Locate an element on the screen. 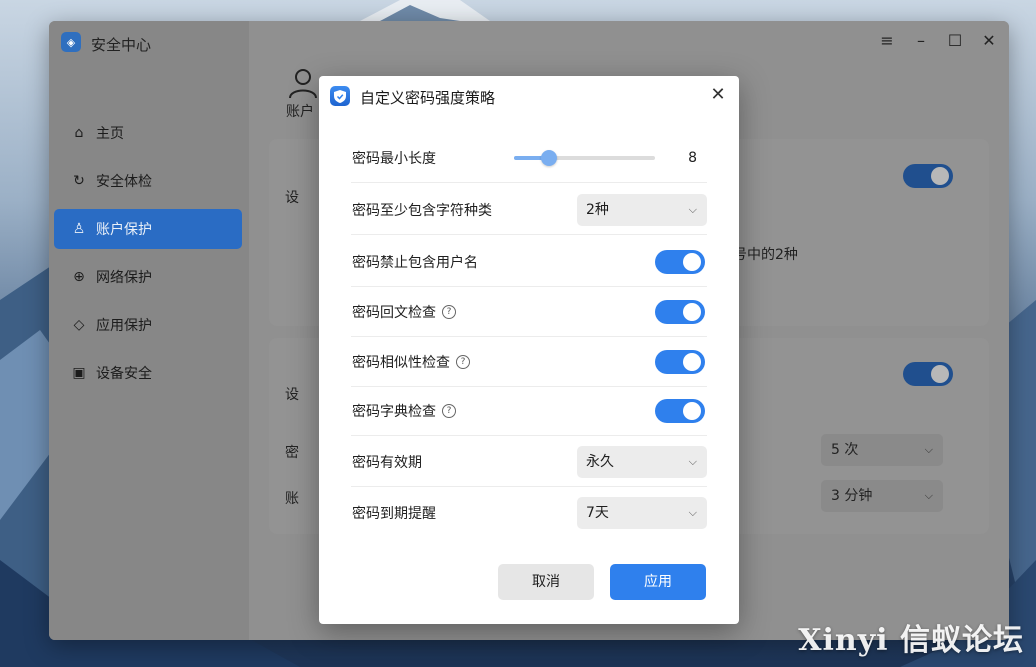  lock-duration-select: 3 分钟 ⌵ is located at coordinates (882, 496).